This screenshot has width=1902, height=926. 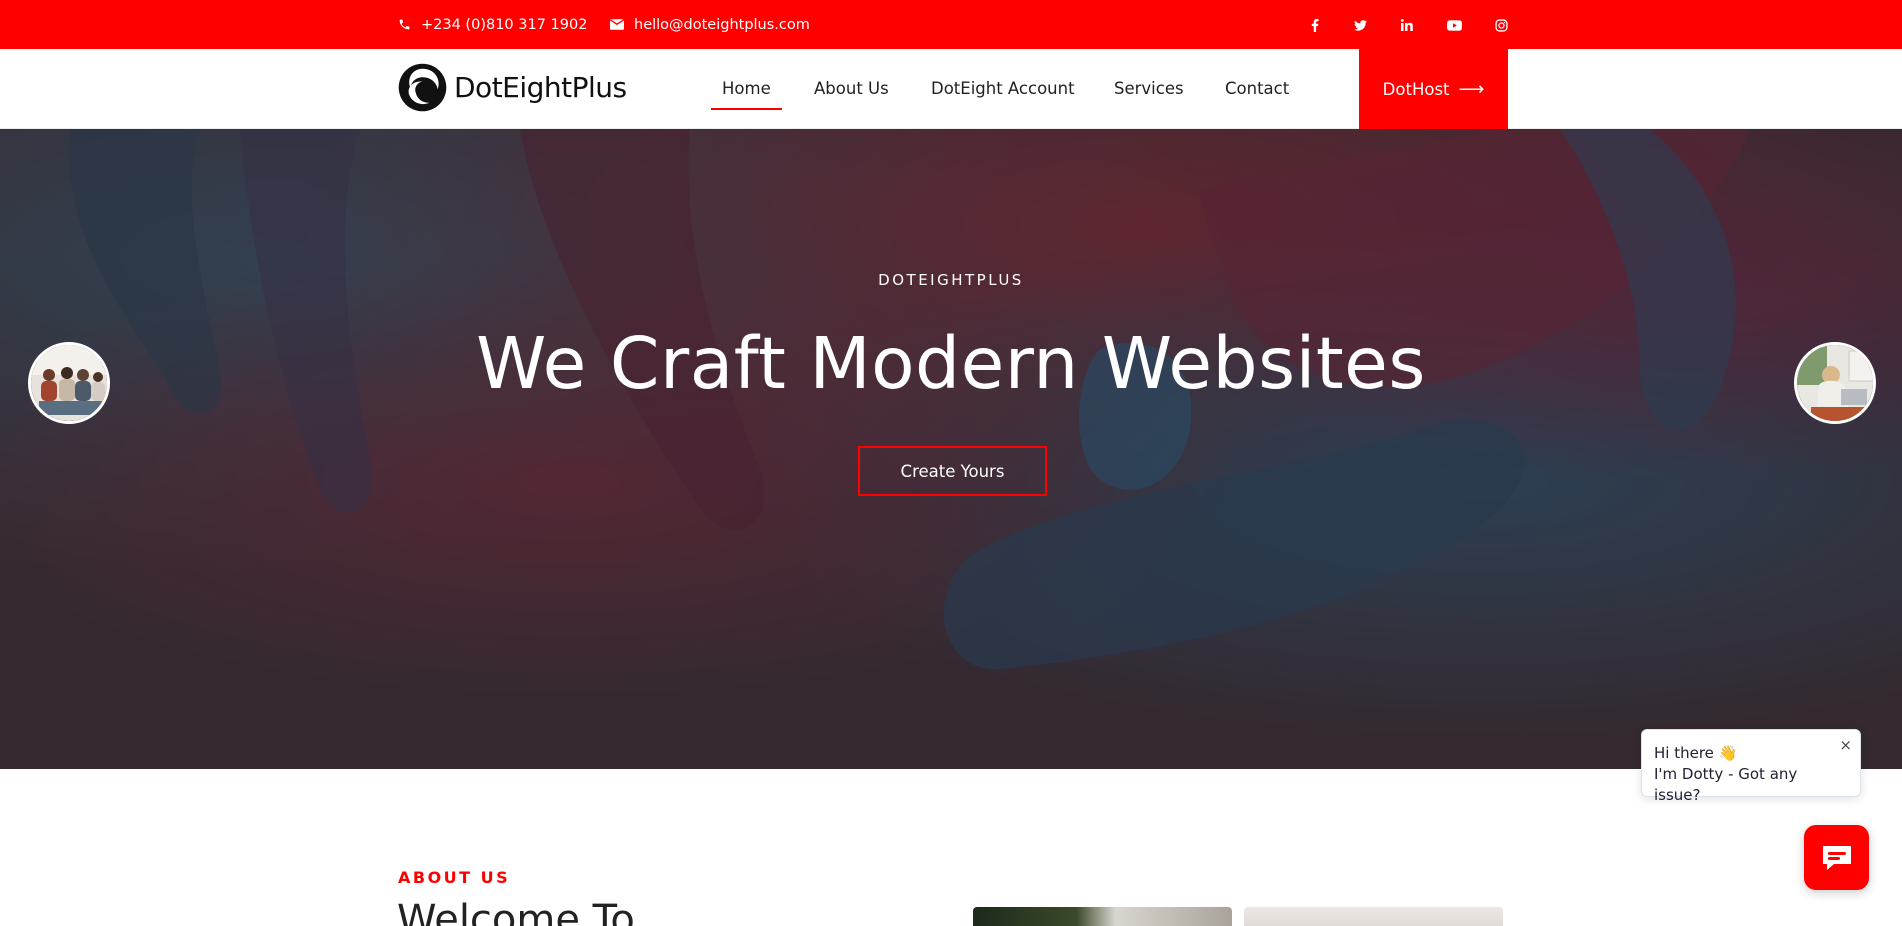 I want to click on hero-eyebrow: DOTEIGHTPLUS, so click(x=951, y=280).